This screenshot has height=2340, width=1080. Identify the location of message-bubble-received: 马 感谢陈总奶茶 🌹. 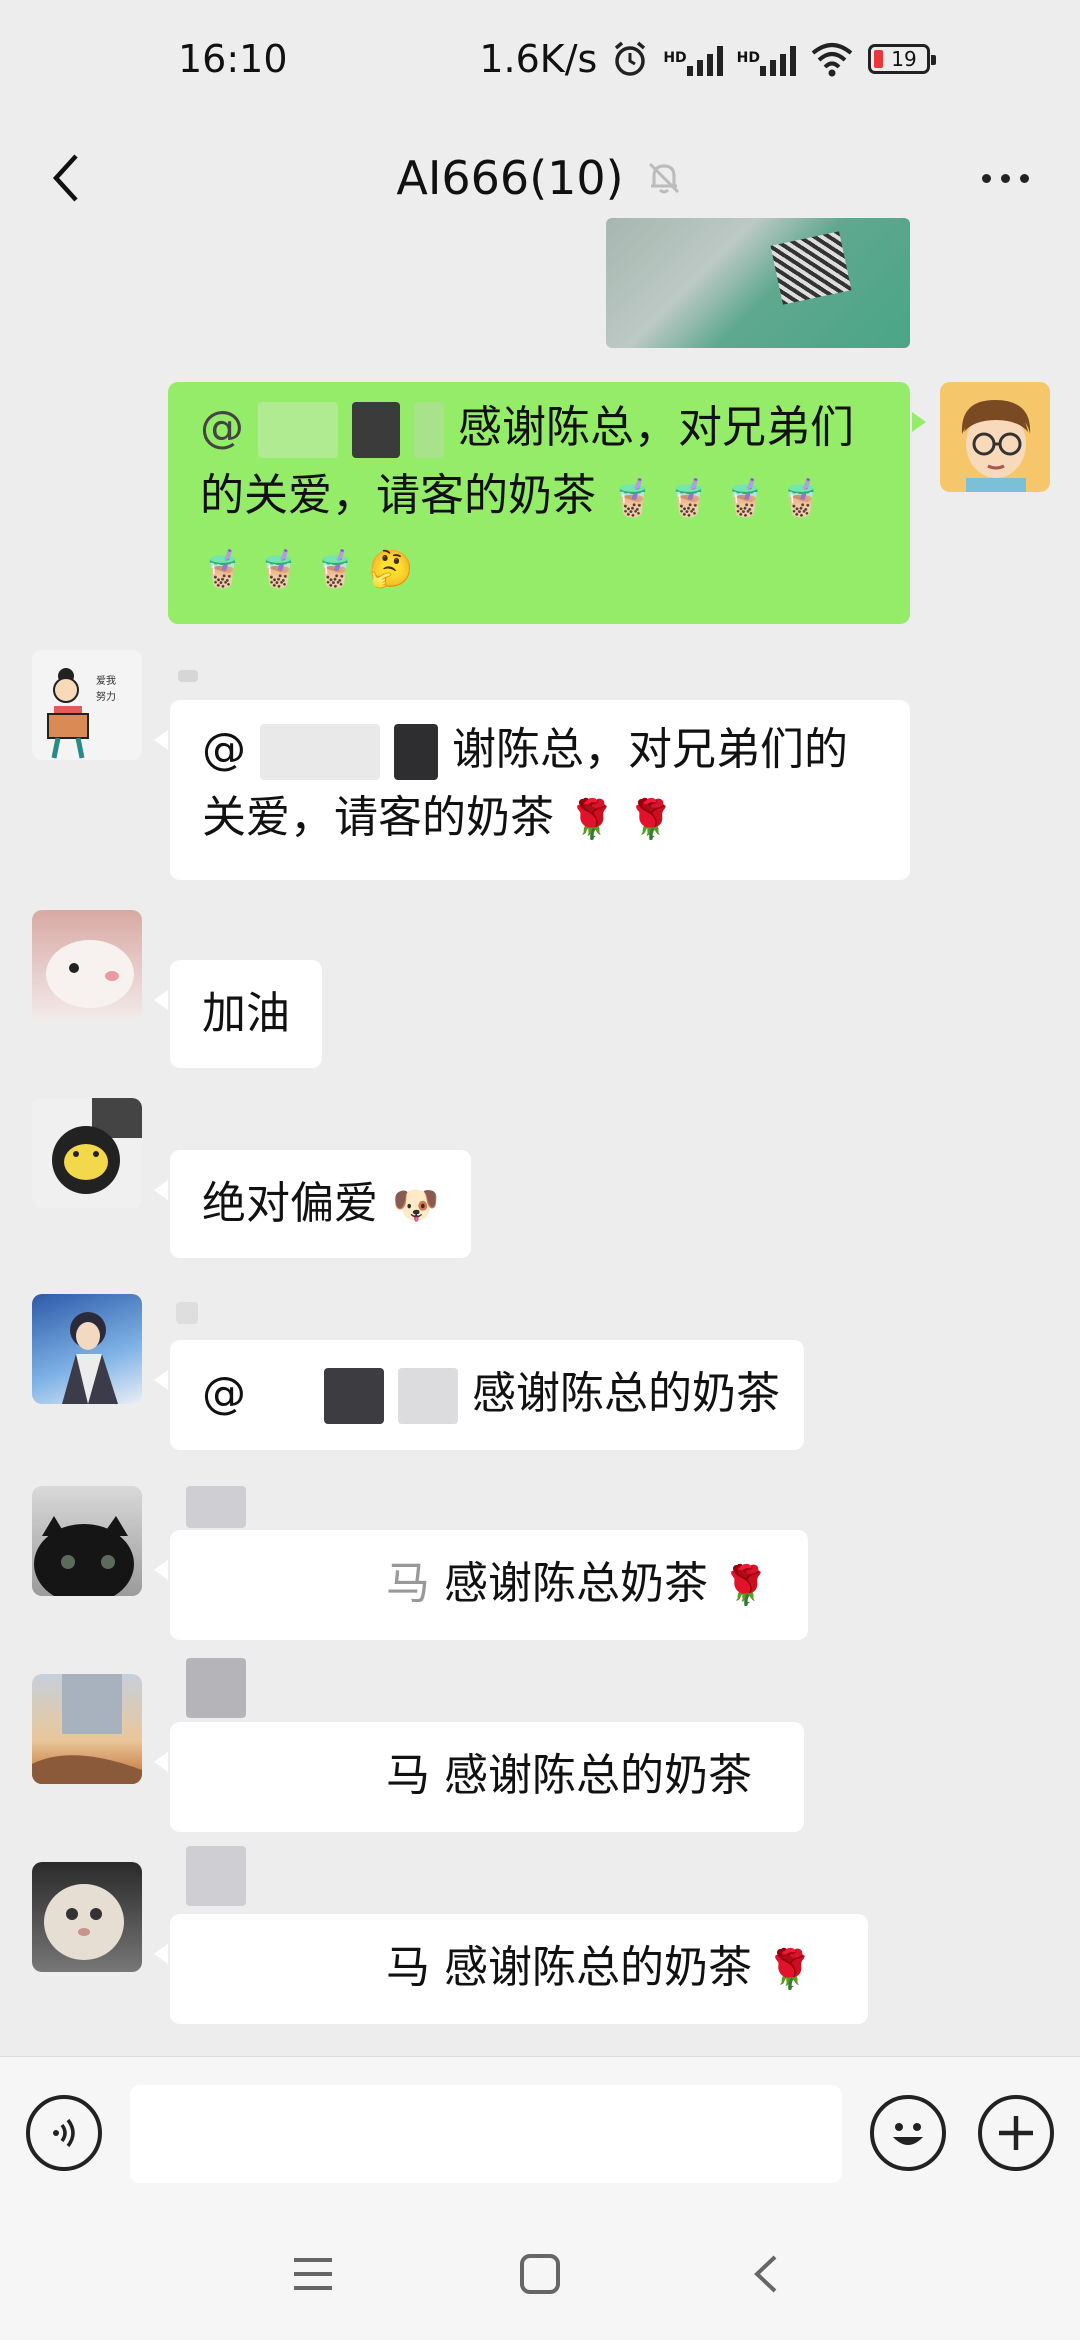
(481, 1585).